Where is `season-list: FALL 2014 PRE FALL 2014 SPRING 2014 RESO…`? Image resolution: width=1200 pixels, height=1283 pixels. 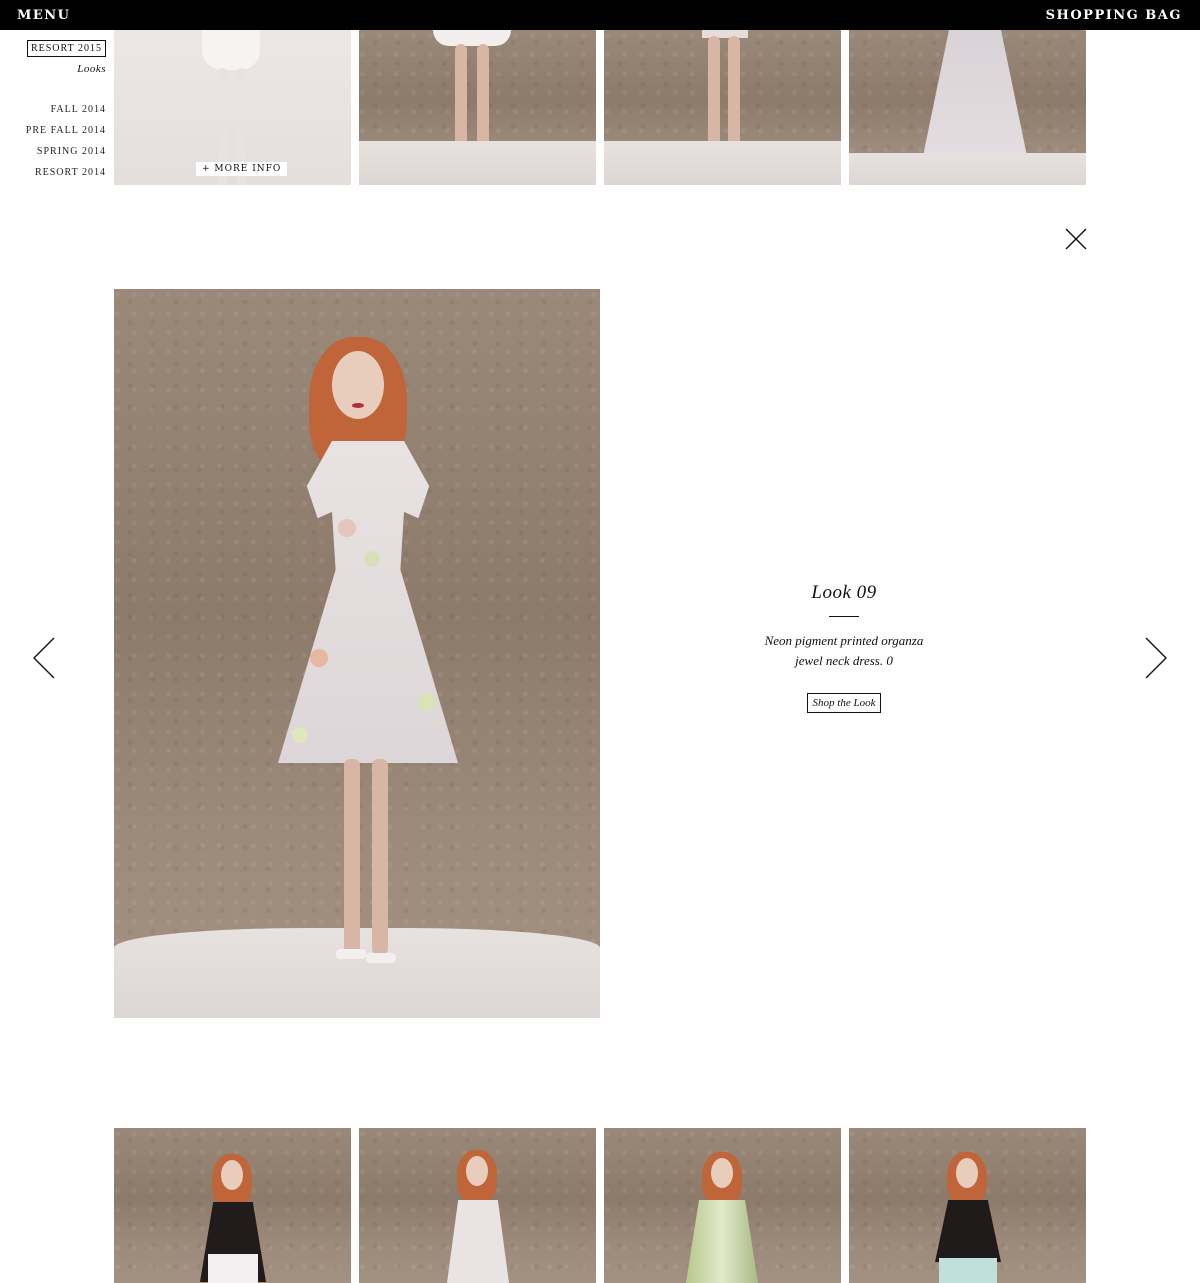 season-list: FALL 2014 PRE FALL 2014 SPRING 2014 RESO… is located at coordinates (53, 141).